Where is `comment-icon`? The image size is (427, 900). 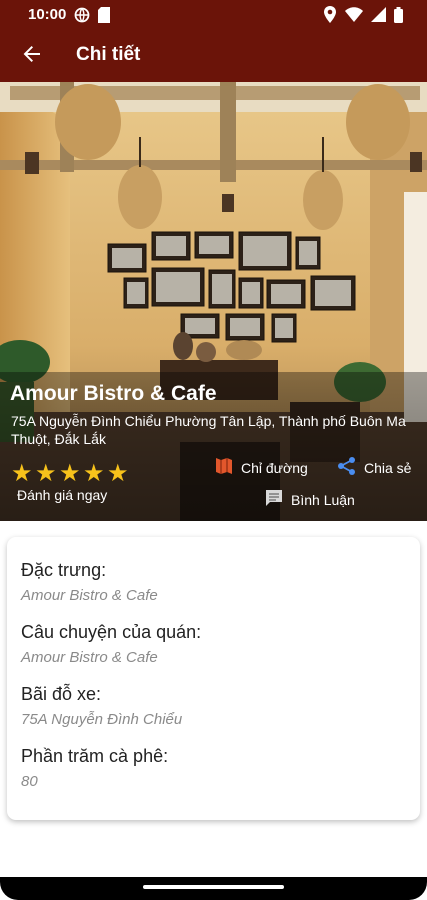
comment-icon is located at coordinates (274, 499).